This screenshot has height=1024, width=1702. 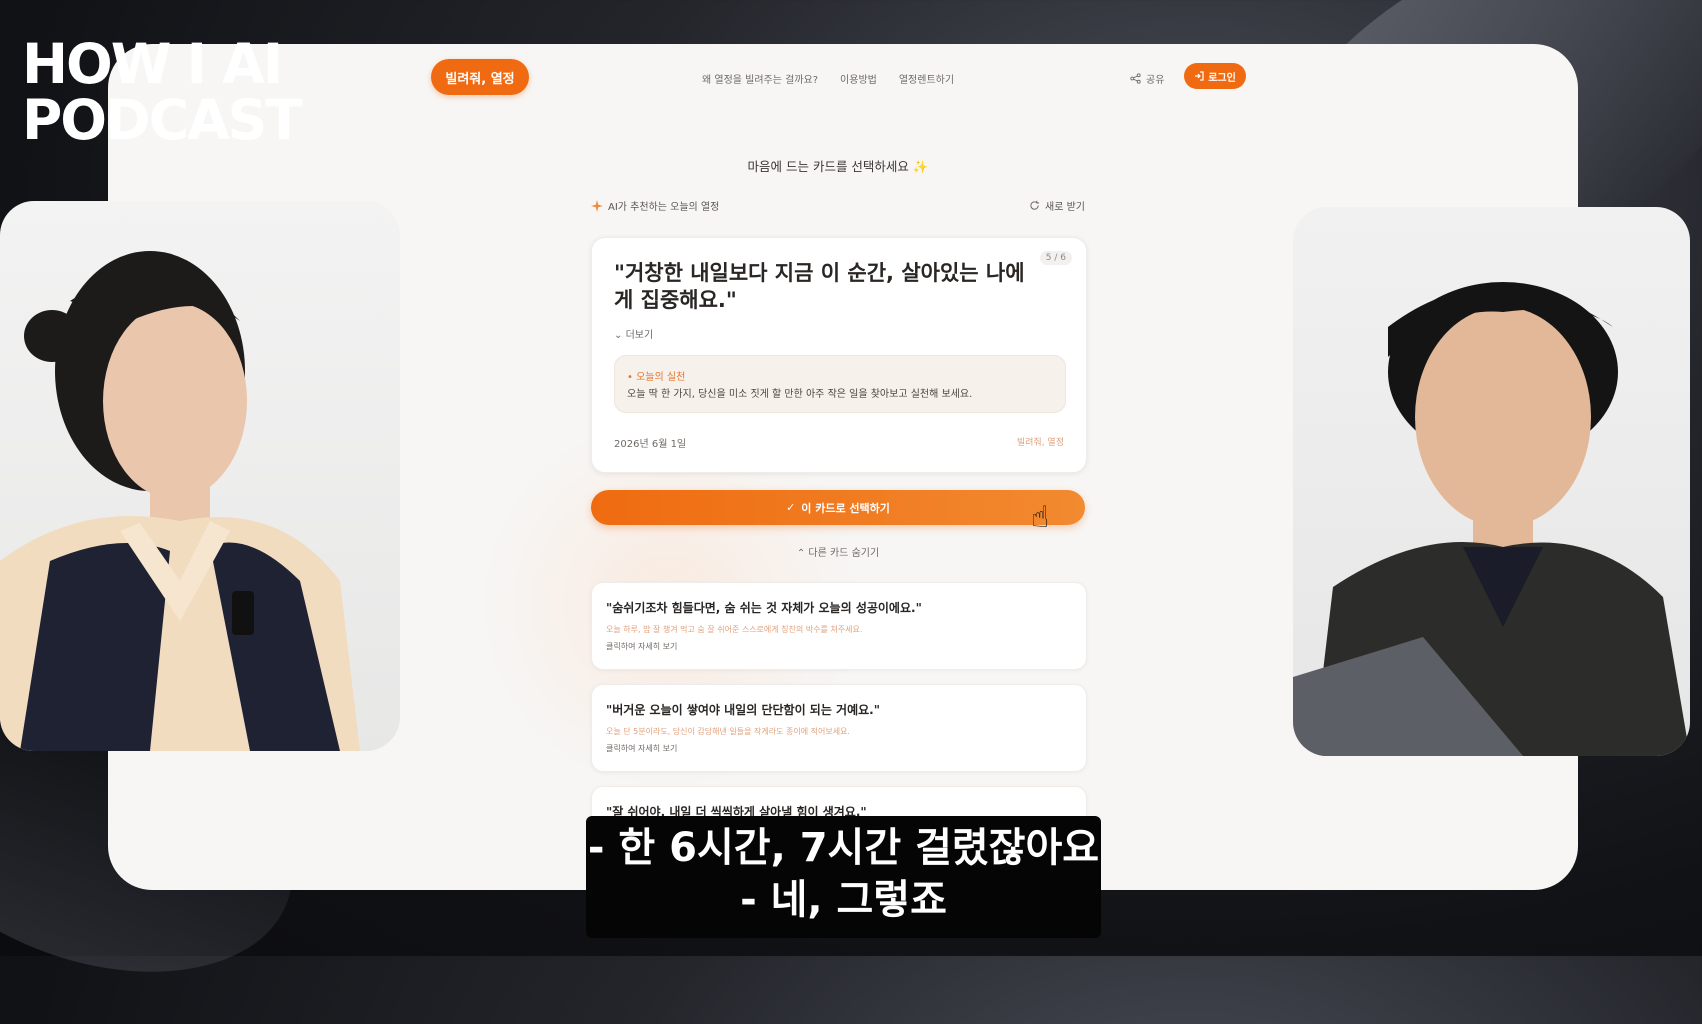 I want to click on nav-links: 왜 열정을 빌려주는 걸까요? 이용방법 열정렌트하기, so click(x=828, y=78).